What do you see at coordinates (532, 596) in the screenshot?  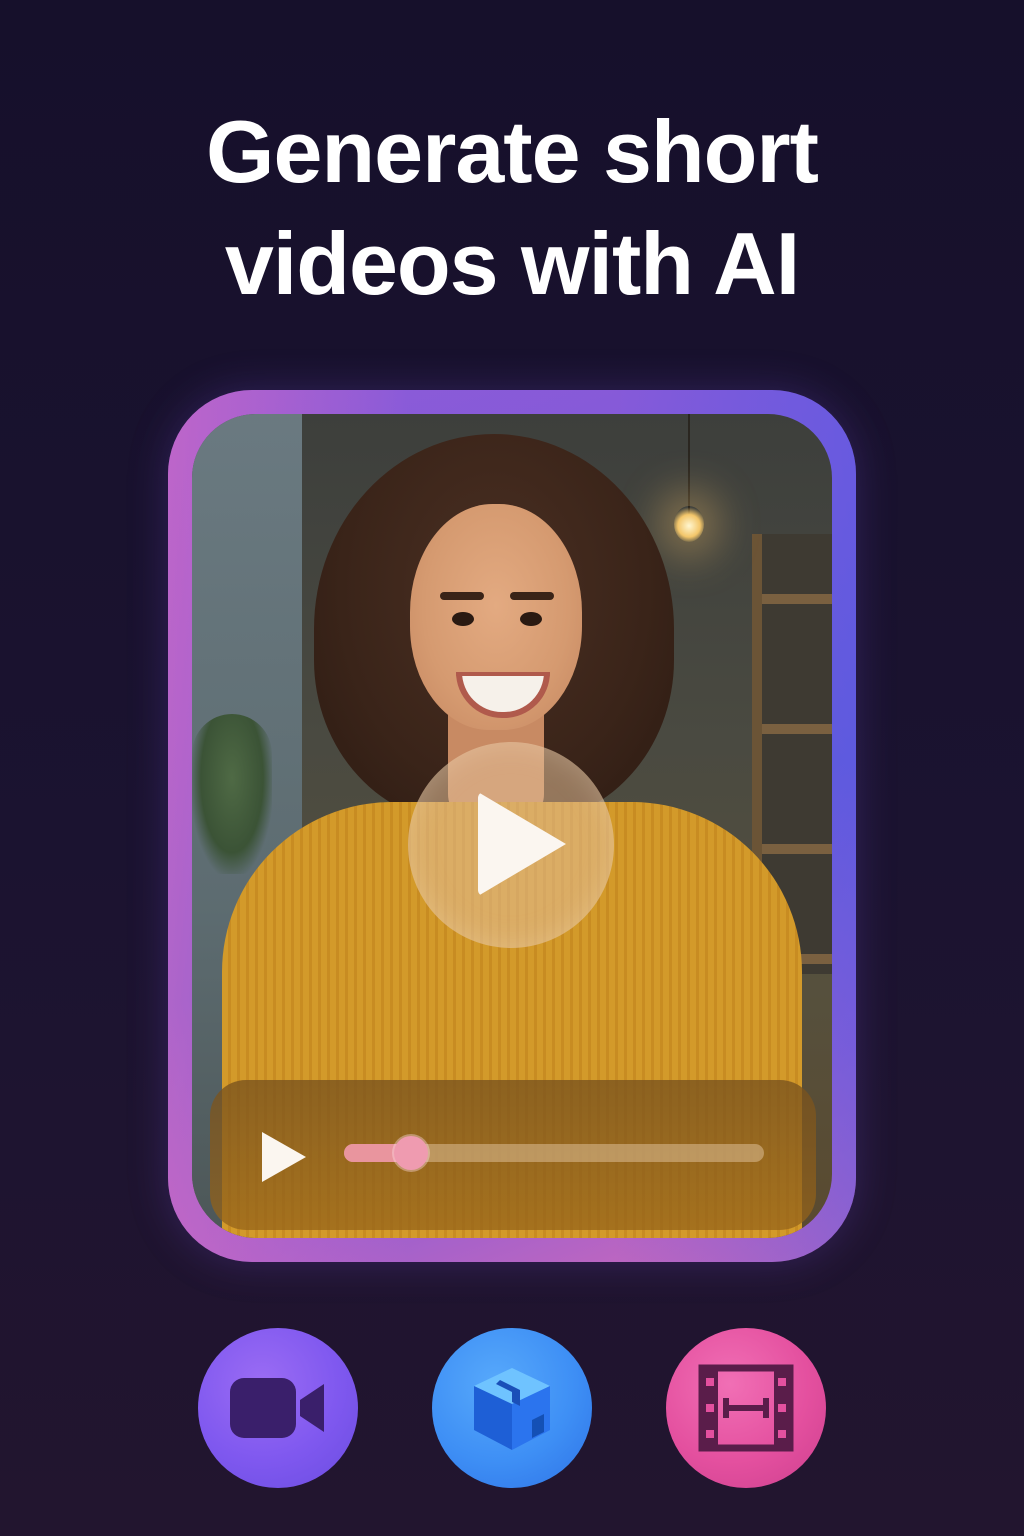 I see `right-brow` at bounding box center [532, 596].